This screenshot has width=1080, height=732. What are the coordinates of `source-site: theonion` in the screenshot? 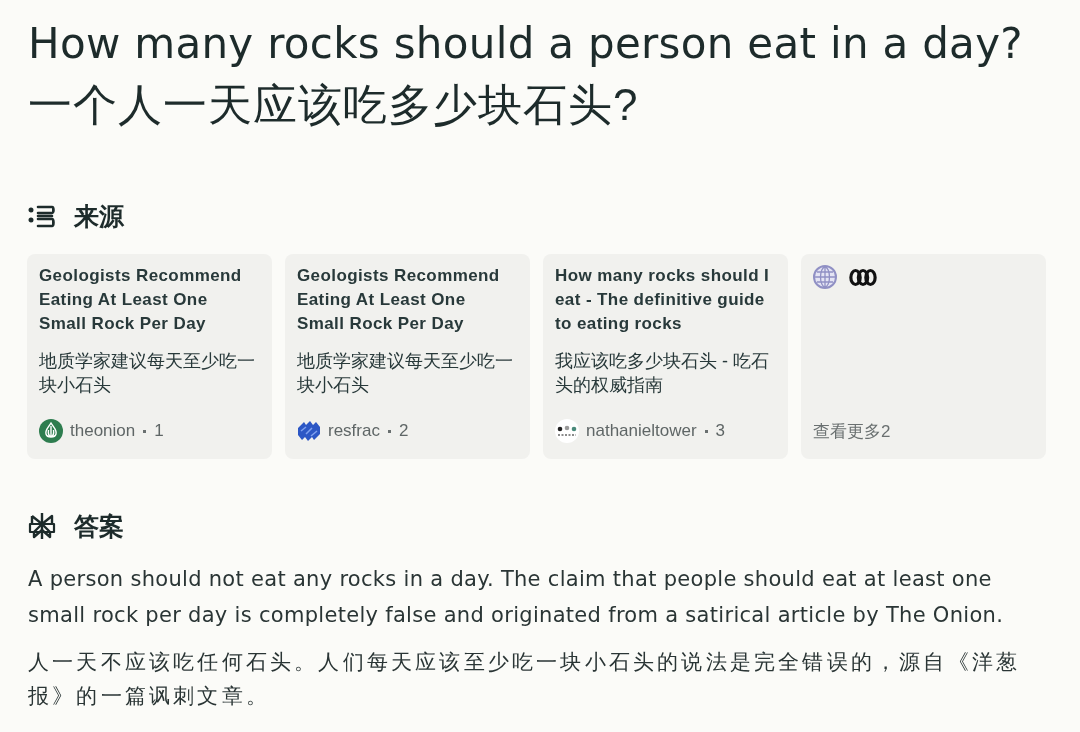 It's located at (103, 431).